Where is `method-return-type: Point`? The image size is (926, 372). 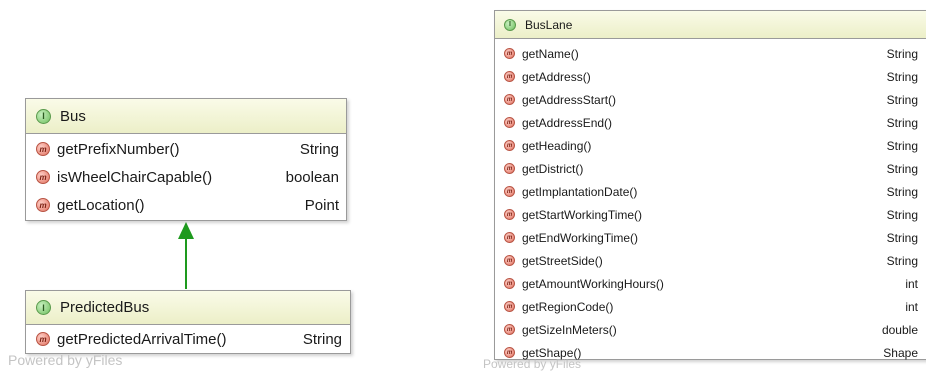 method-return-type: Point is located at coordinates (321, 205).